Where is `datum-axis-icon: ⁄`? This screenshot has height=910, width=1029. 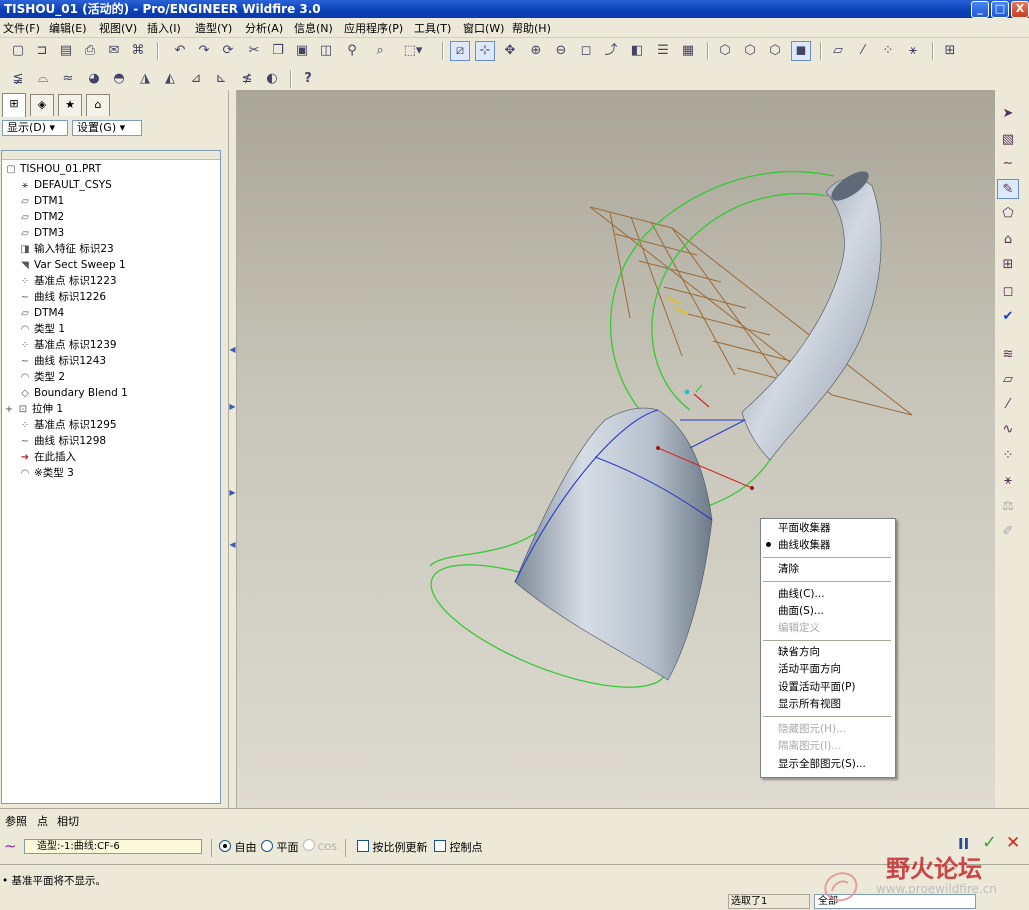
datum-axis-icon: ⁄ is located at coordinates (1008, 405).